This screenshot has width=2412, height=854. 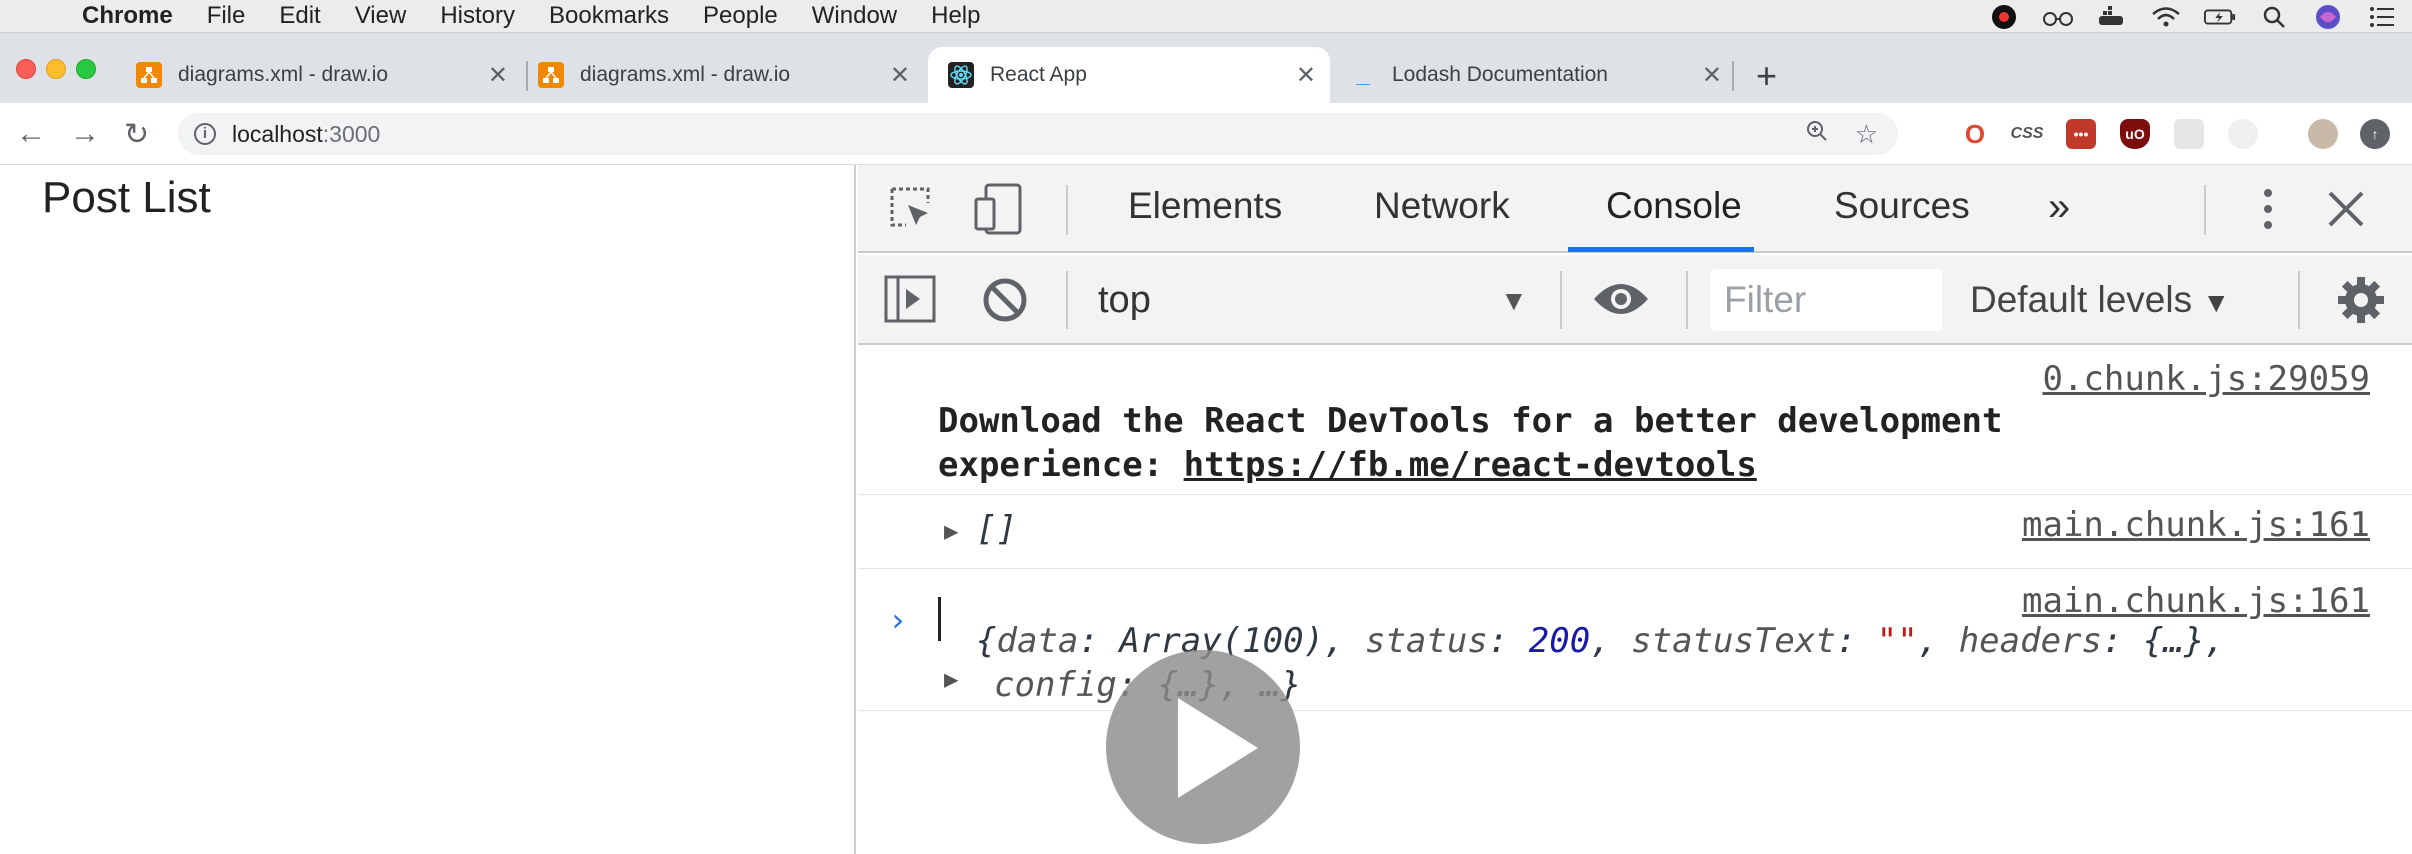 I want to click on device-toolbar-icon, so click(x=999, y=211).